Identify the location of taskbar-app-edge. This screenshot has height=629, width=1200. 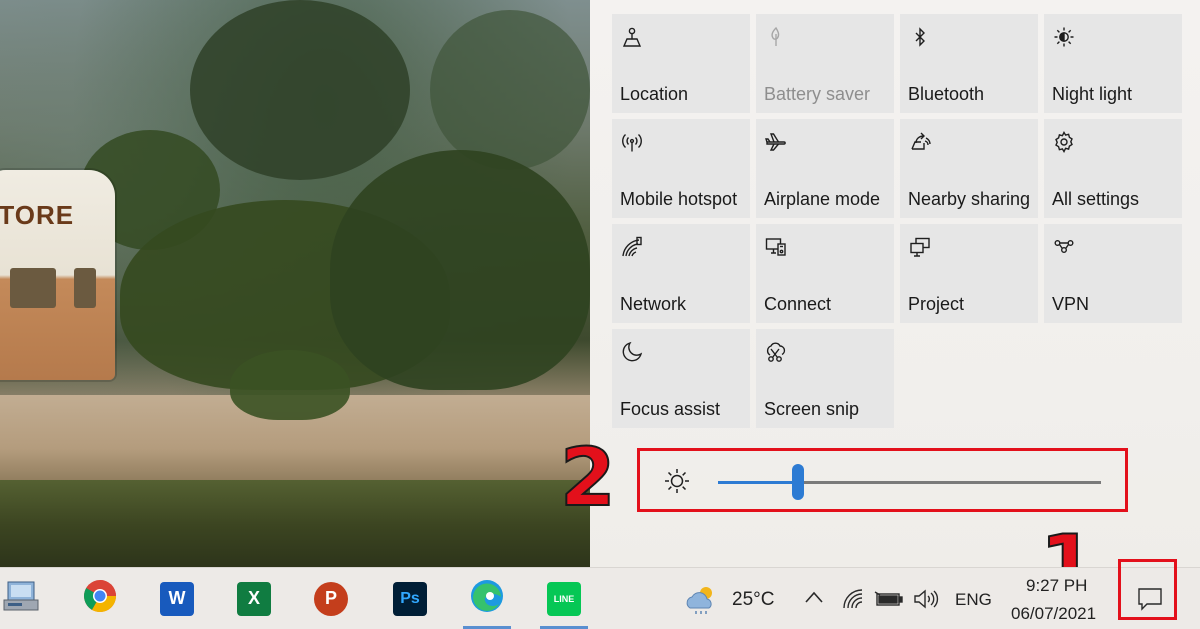
(487, 598).